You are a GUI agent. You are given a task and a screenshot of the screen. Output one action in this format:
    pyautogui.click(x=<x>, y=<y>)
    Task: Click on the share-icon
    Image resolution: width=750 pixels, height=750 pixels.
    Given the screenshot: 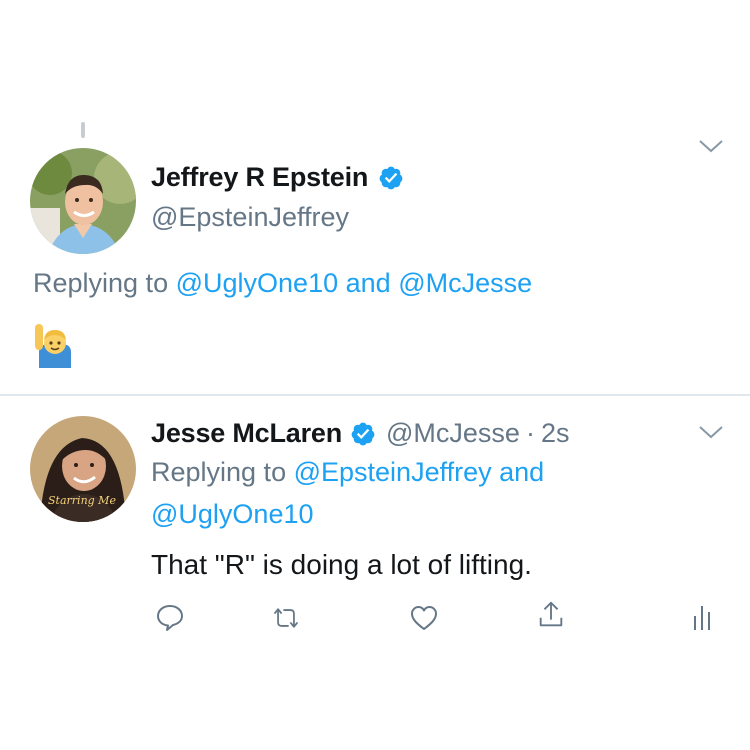 What is the action you would take?
    pyautogui.click(x=551, y=614)
    